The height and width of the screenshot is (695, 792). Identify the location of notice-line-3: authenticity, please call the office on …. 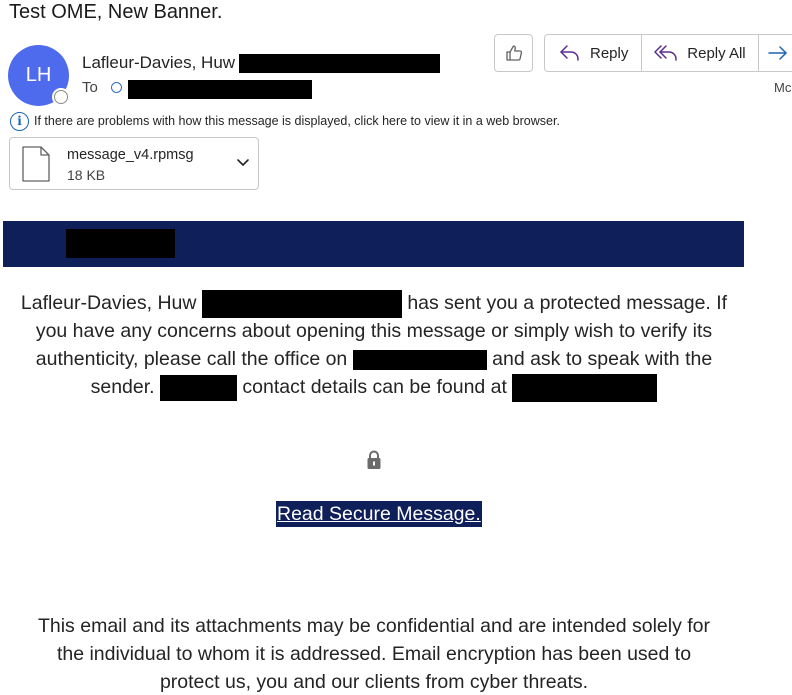
(374, 359).